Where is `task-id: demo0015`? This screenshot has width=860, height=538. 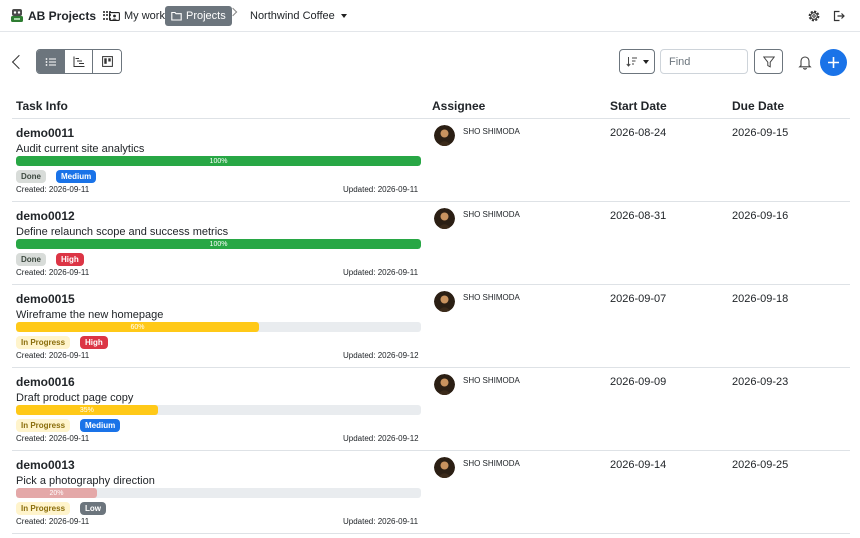 task-id: demo0015 is located at coordinates (45, 299).